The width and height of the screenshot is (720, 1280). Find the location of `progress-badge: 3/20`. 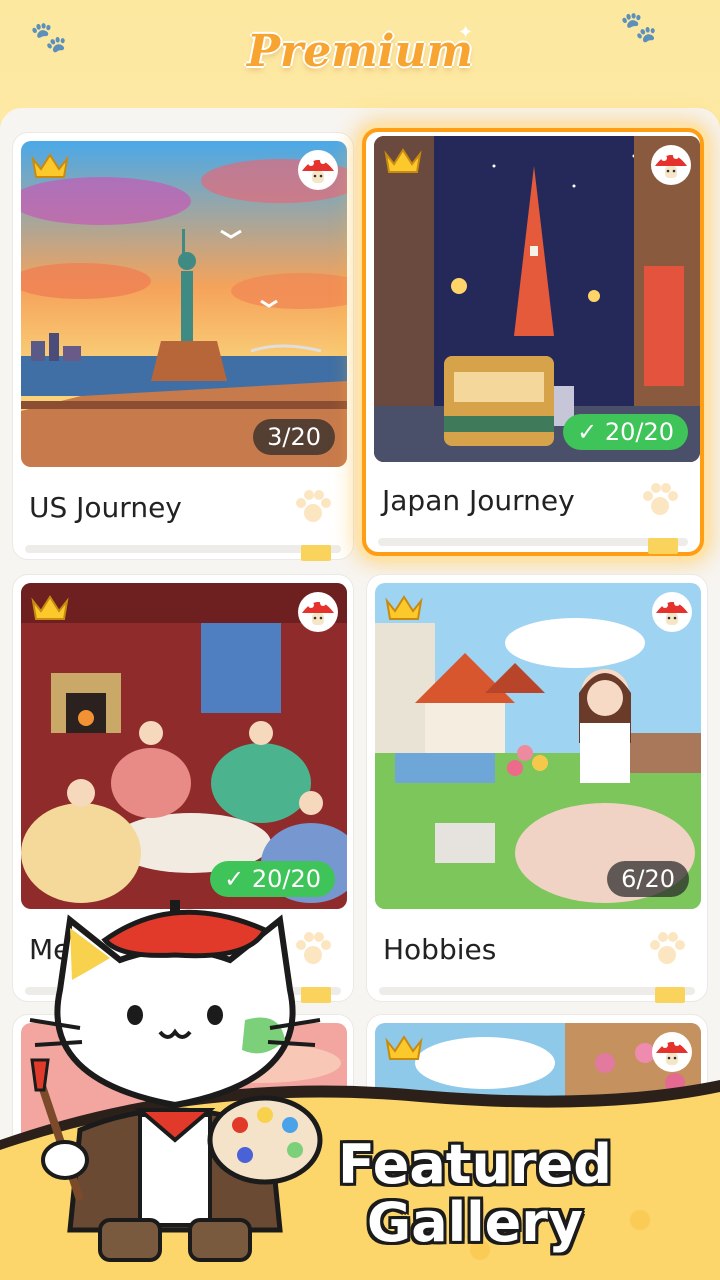

progress-badge: 3/20 is located at coordinates (294, 437).